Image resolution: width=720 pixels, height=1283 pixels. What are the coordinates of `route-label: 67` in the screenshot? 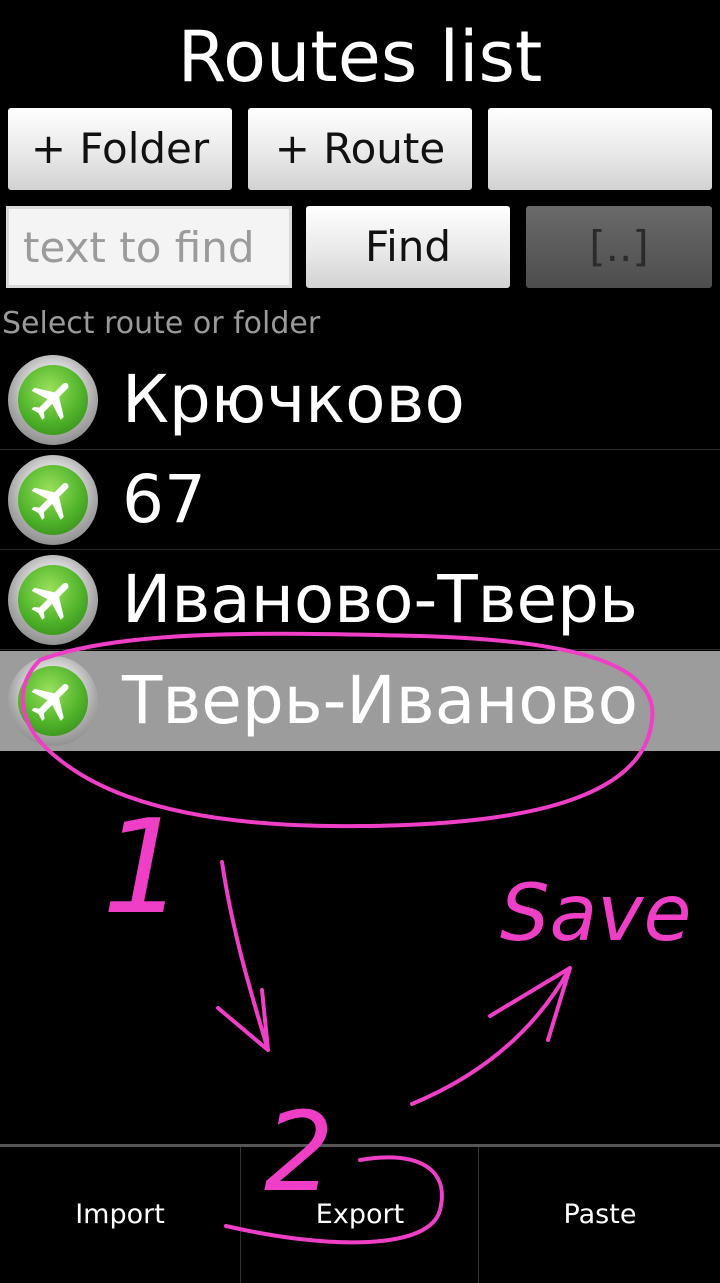 It's located at (164, 499).